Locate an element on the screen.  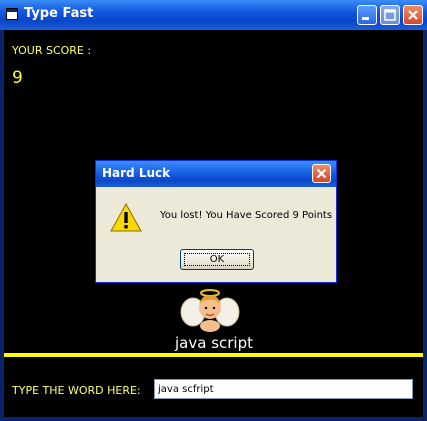
dialog-close-button is located at coordinates (321, 173).